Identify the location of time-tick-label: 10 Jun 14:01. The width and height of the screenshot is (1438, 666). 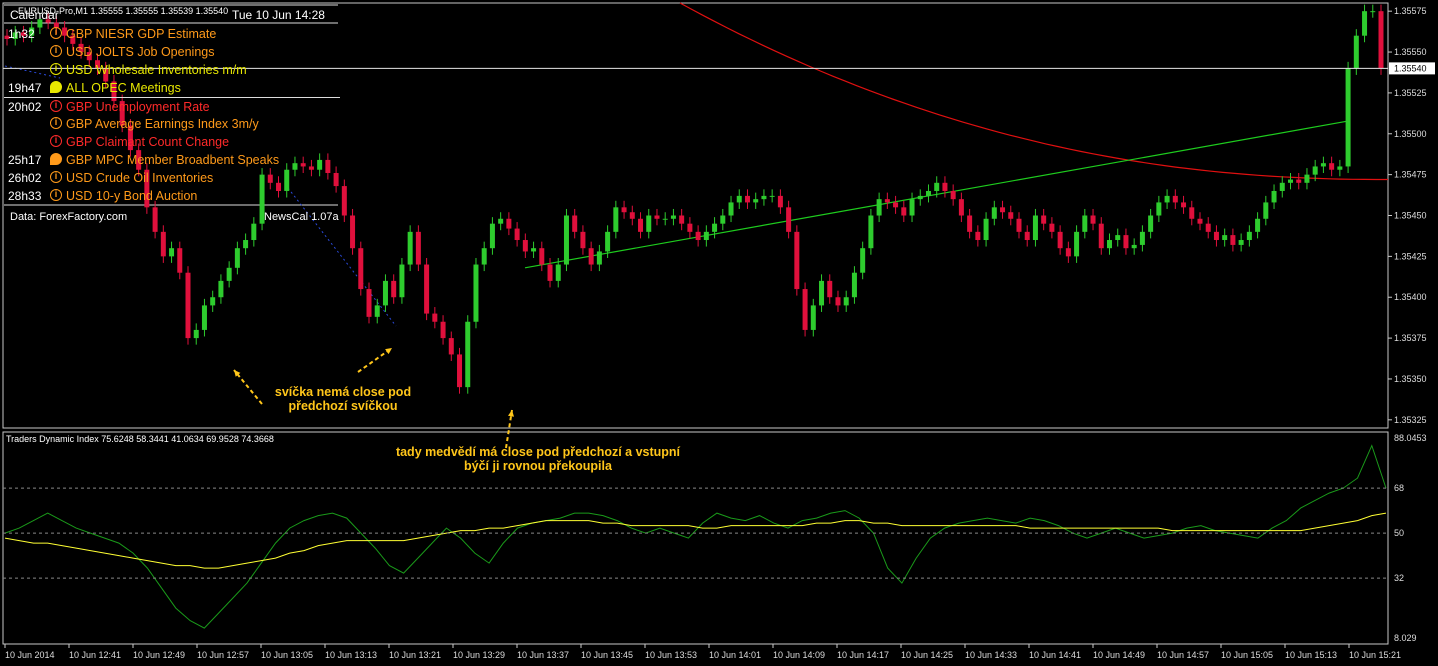
(735, 655).